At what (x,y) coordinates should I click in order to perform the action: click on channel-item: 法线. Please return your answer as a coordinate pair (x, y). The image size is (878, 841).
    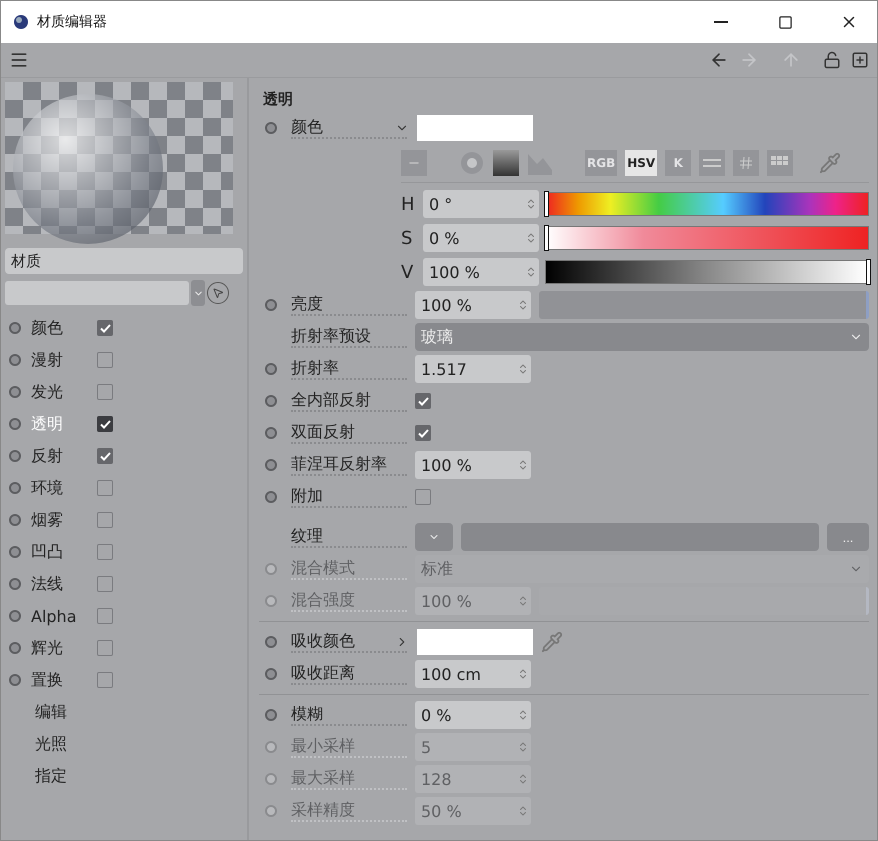
    Looking at the image, I should click on (59, 584).